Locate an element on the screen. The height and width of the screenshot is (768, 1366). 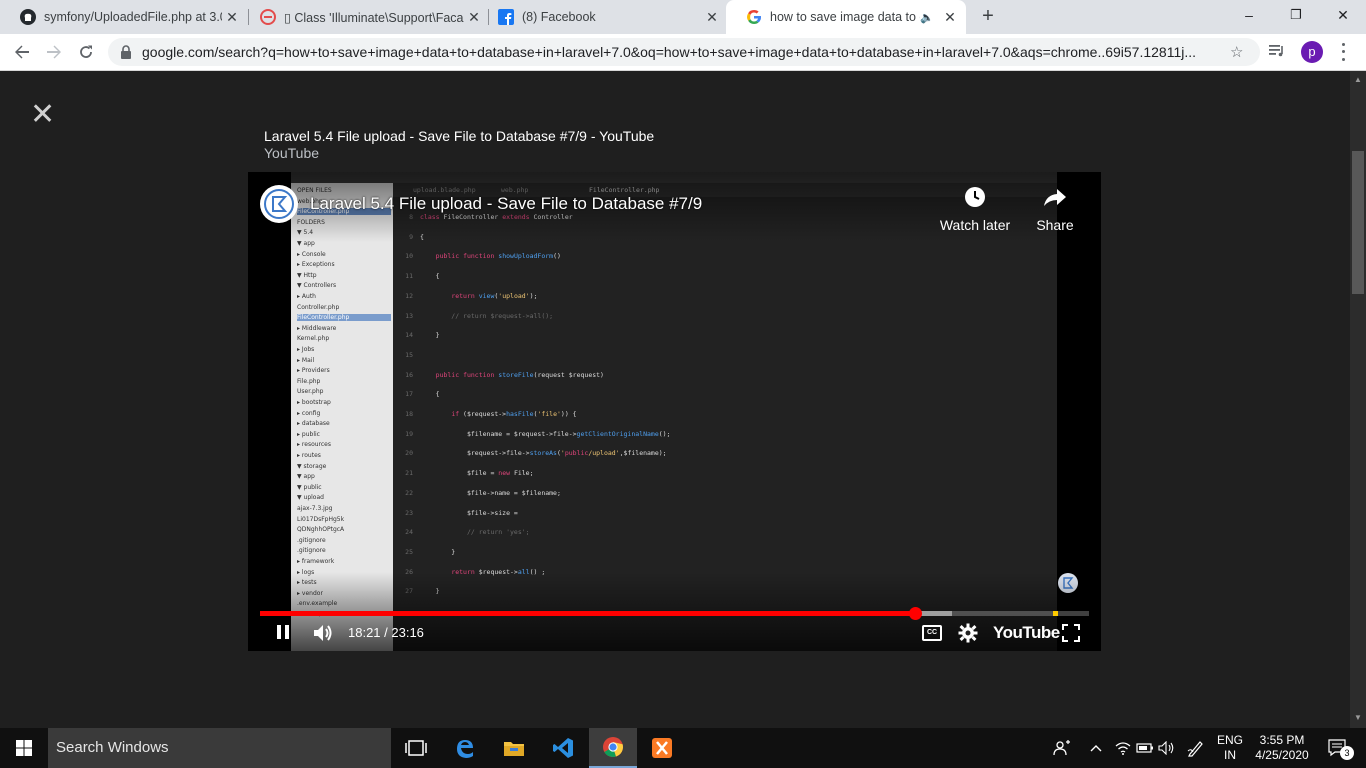
pause-button is located at coordinates (284, 633).